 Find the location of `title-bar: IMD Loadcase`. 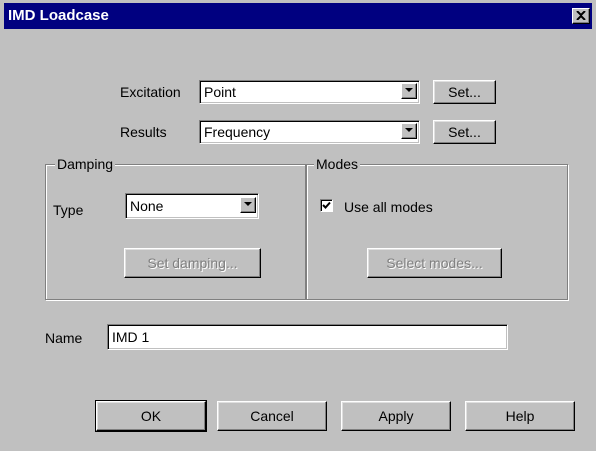

title-bar: IMD Loadcase is located at coordinates (298, 16).